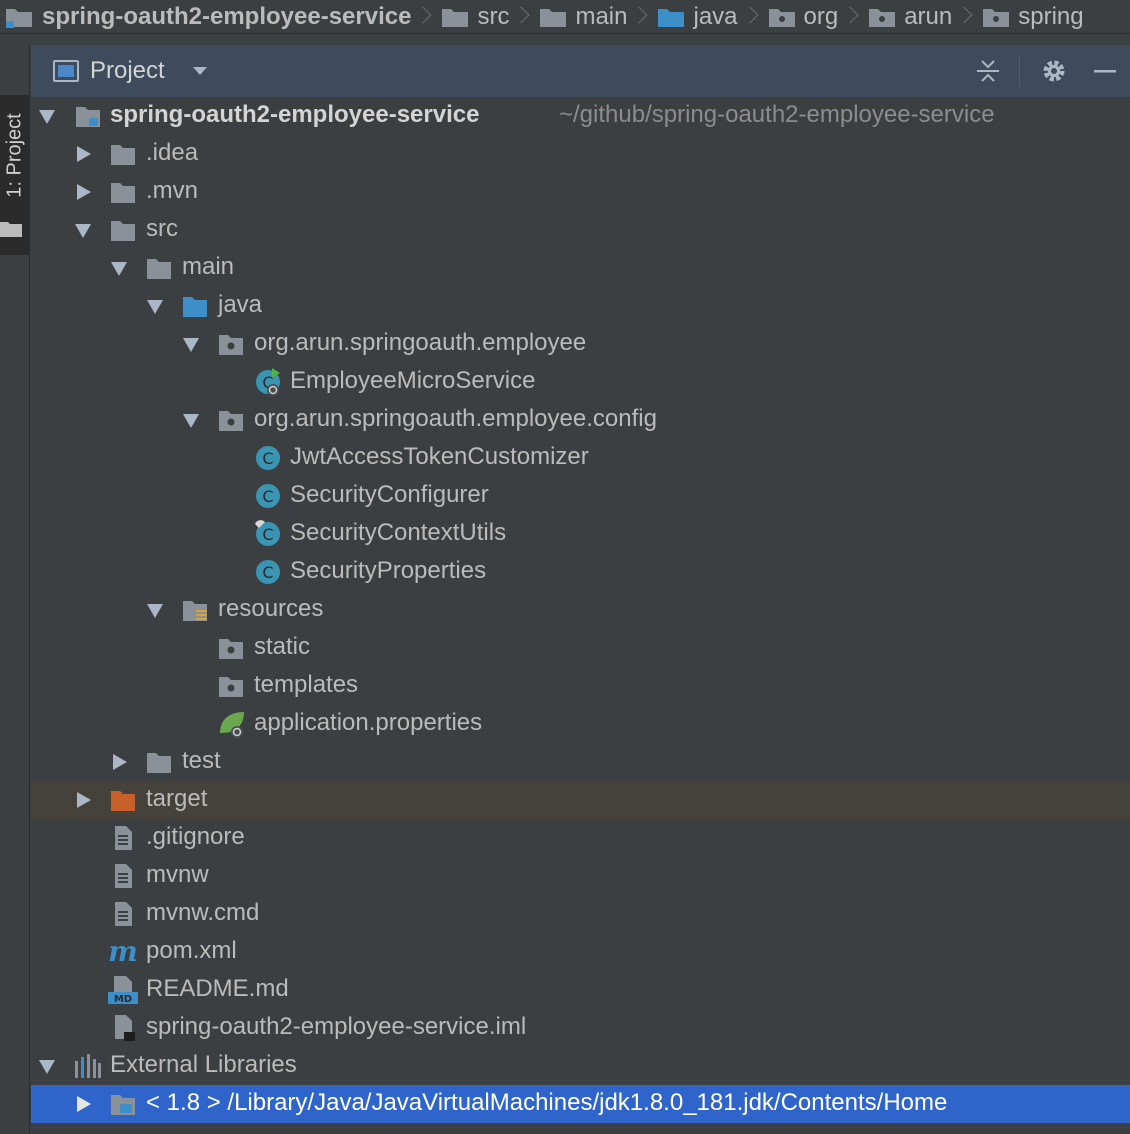  What do you see at coordinates (580, 724) in the screenshot?
I see `tree-row-application-properties: application.properties` at bounding box center [580, 724].